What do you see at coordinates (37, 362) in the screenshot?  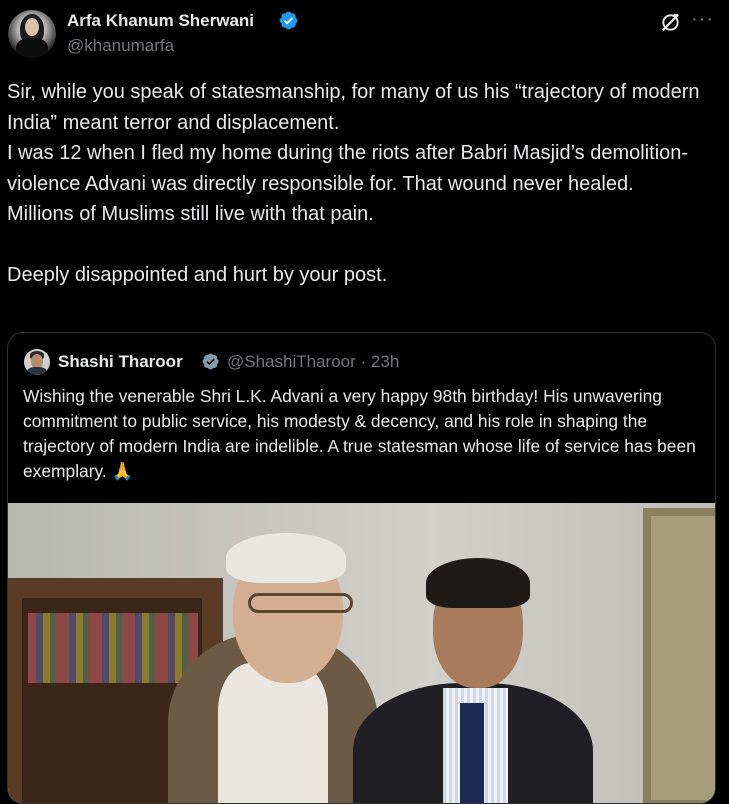 I see `quoted-author-avatar` at bounding box center [37, 362].